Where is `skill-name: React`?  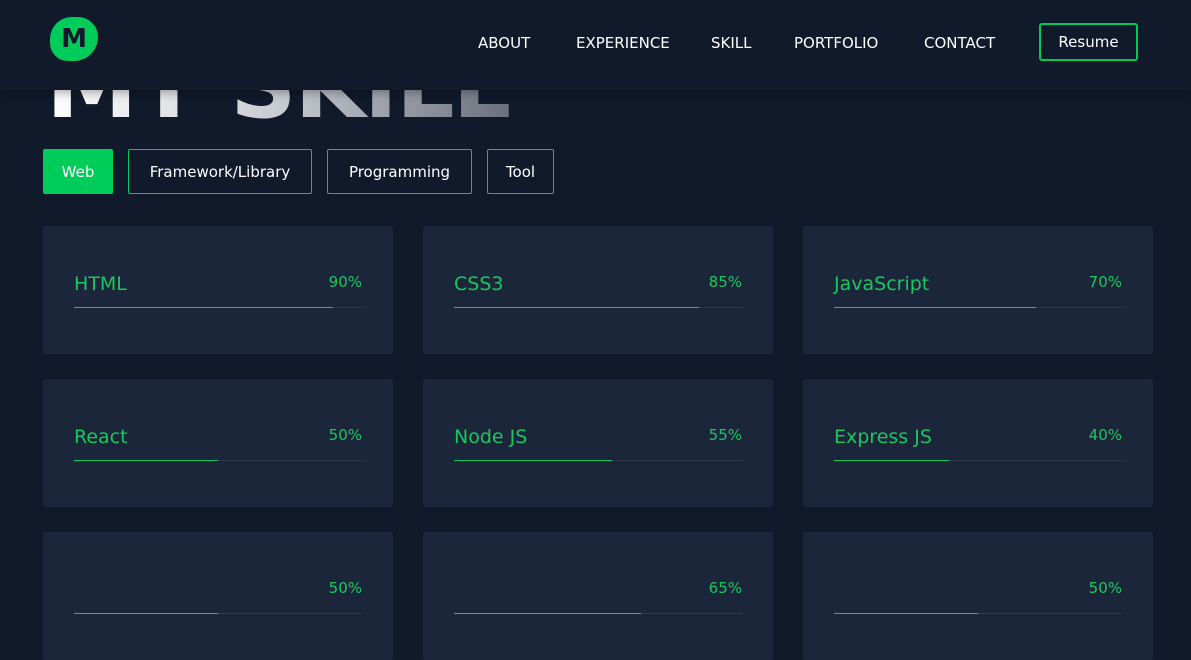 skill-name: React is located at coordinates (101, 437).